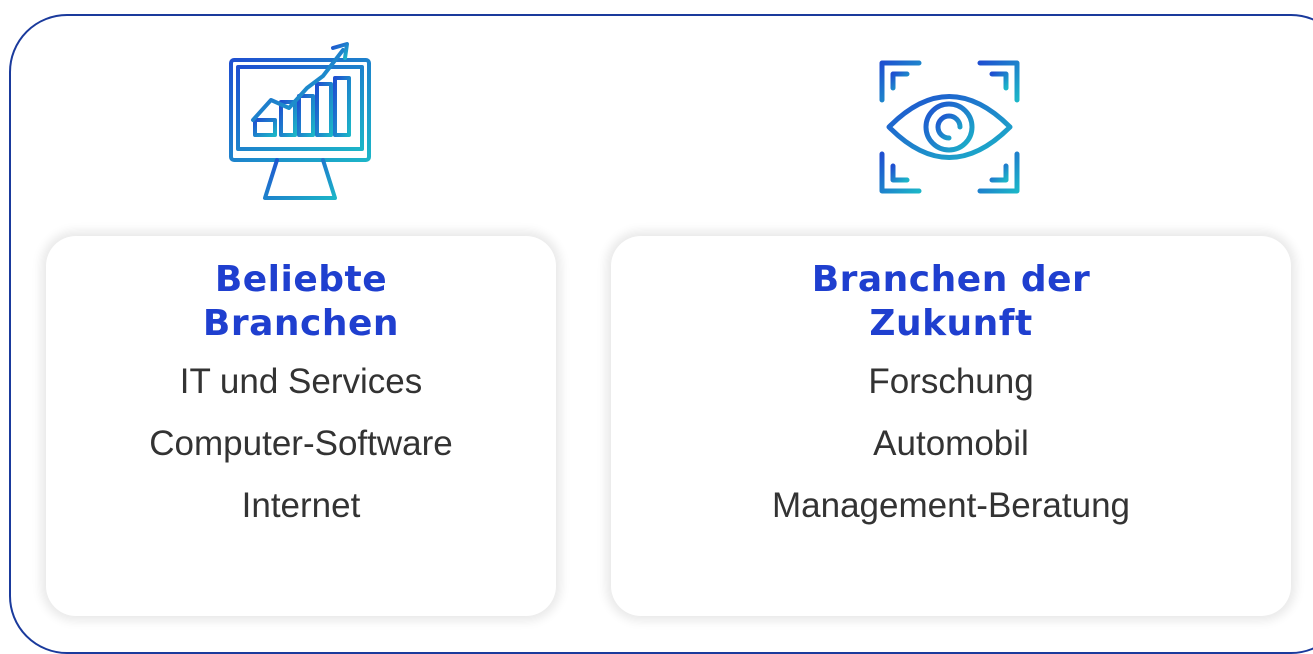  What do you see at coordinates (301, 381) in the screenshot?
I see `list-item: IT und Services` at bounding box center [301, 381].